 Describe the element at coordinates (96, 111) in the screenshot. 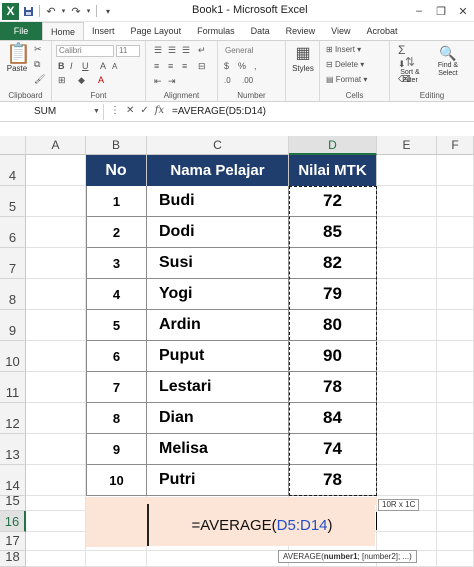

I see `name-box-dropdown-icon: ▼` at that location.